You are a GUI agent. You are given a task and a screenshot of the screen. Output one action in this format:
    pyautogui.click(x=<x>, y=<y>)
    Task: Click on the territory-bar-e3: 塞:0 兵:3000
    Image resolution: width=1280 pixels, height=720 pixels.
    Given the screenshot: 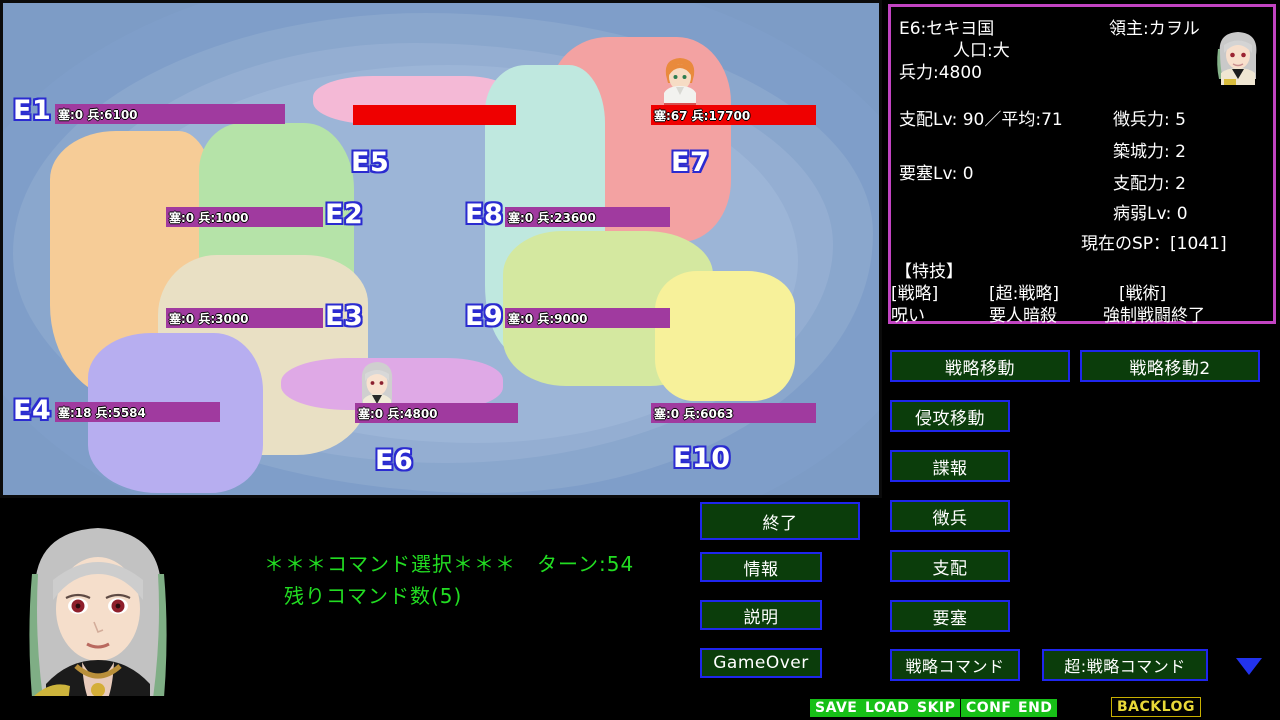 What is the action you would take?
    pyautogui.click(x=244, y=318)
    